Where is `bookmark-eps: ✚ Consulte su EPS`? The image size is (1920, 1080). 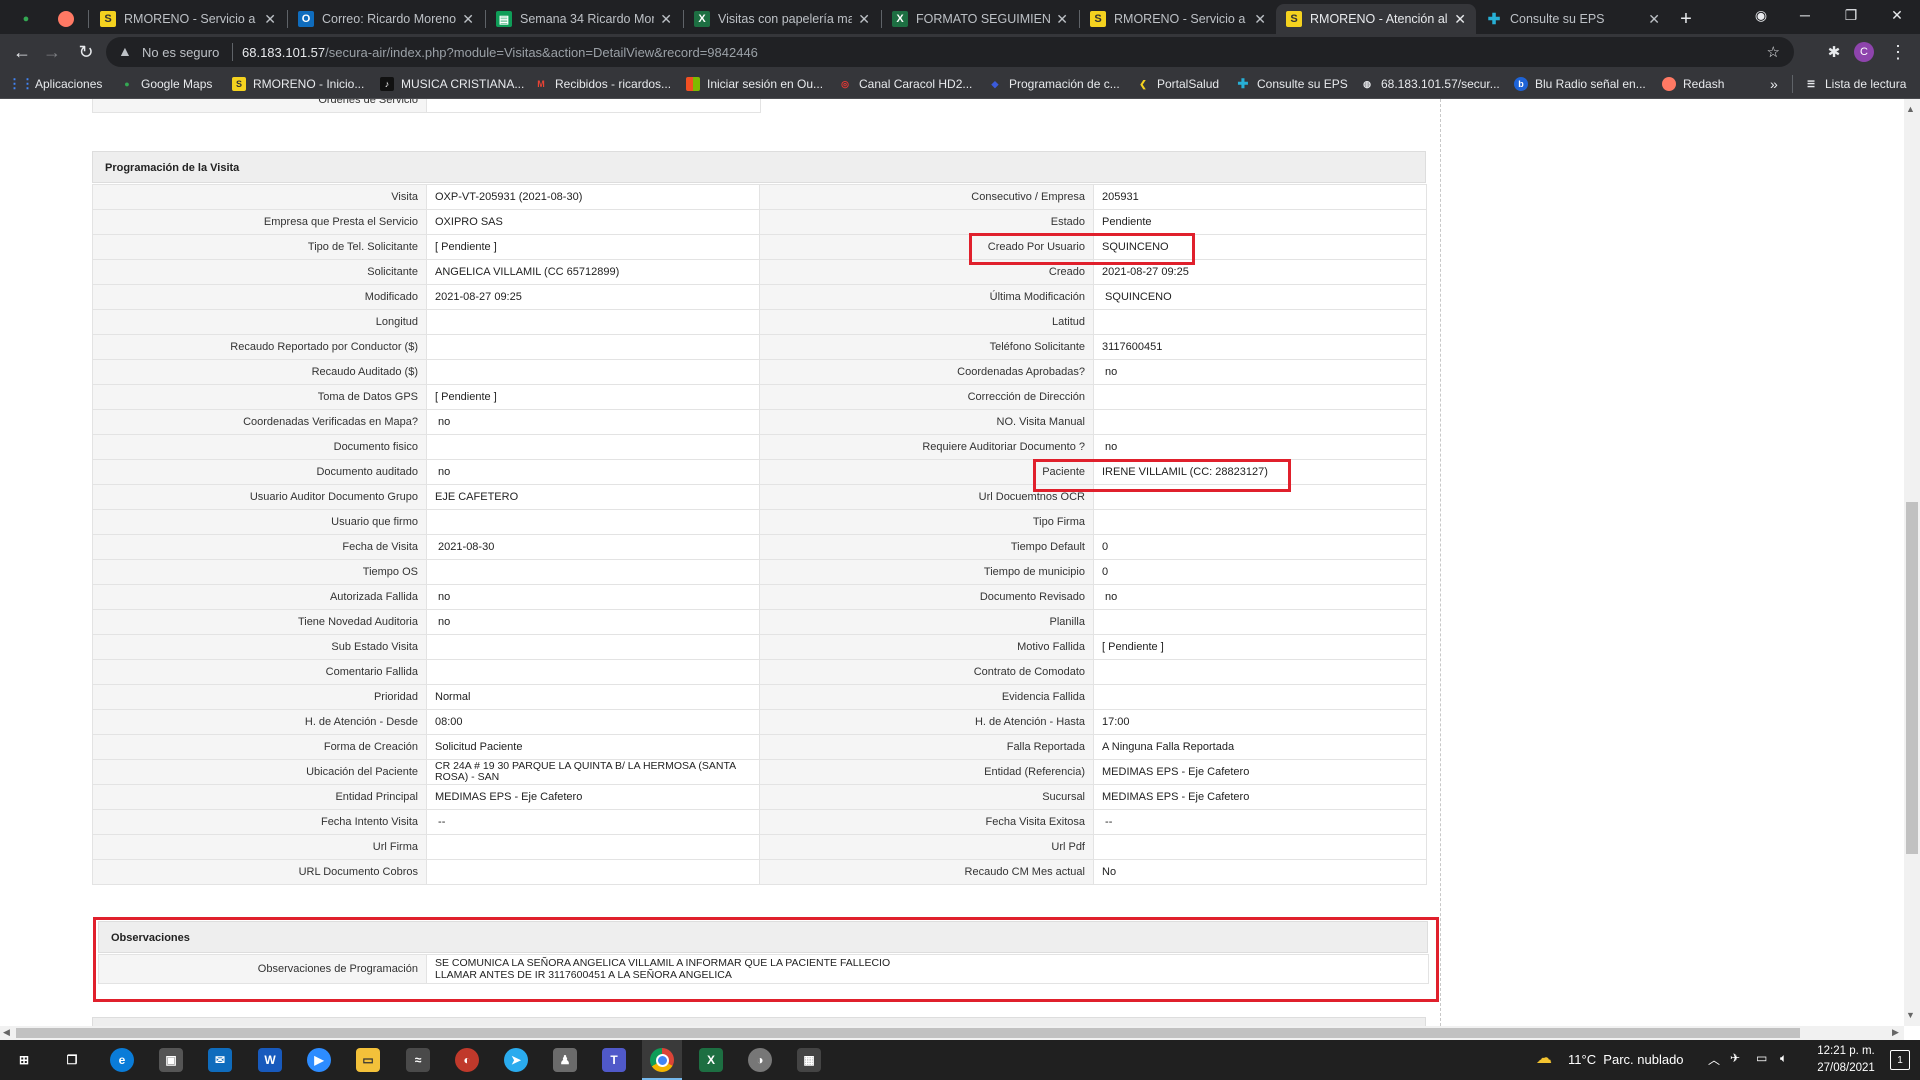
bookmark-eps: ✚ Consulte su EPS is located at coordinates (1292, 84).